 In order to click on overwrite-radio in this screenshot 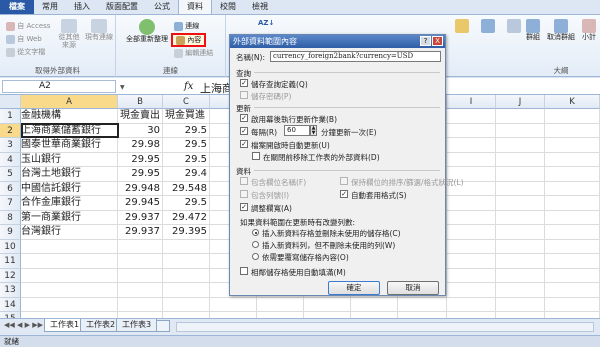, I will do `click(255, 256)`.